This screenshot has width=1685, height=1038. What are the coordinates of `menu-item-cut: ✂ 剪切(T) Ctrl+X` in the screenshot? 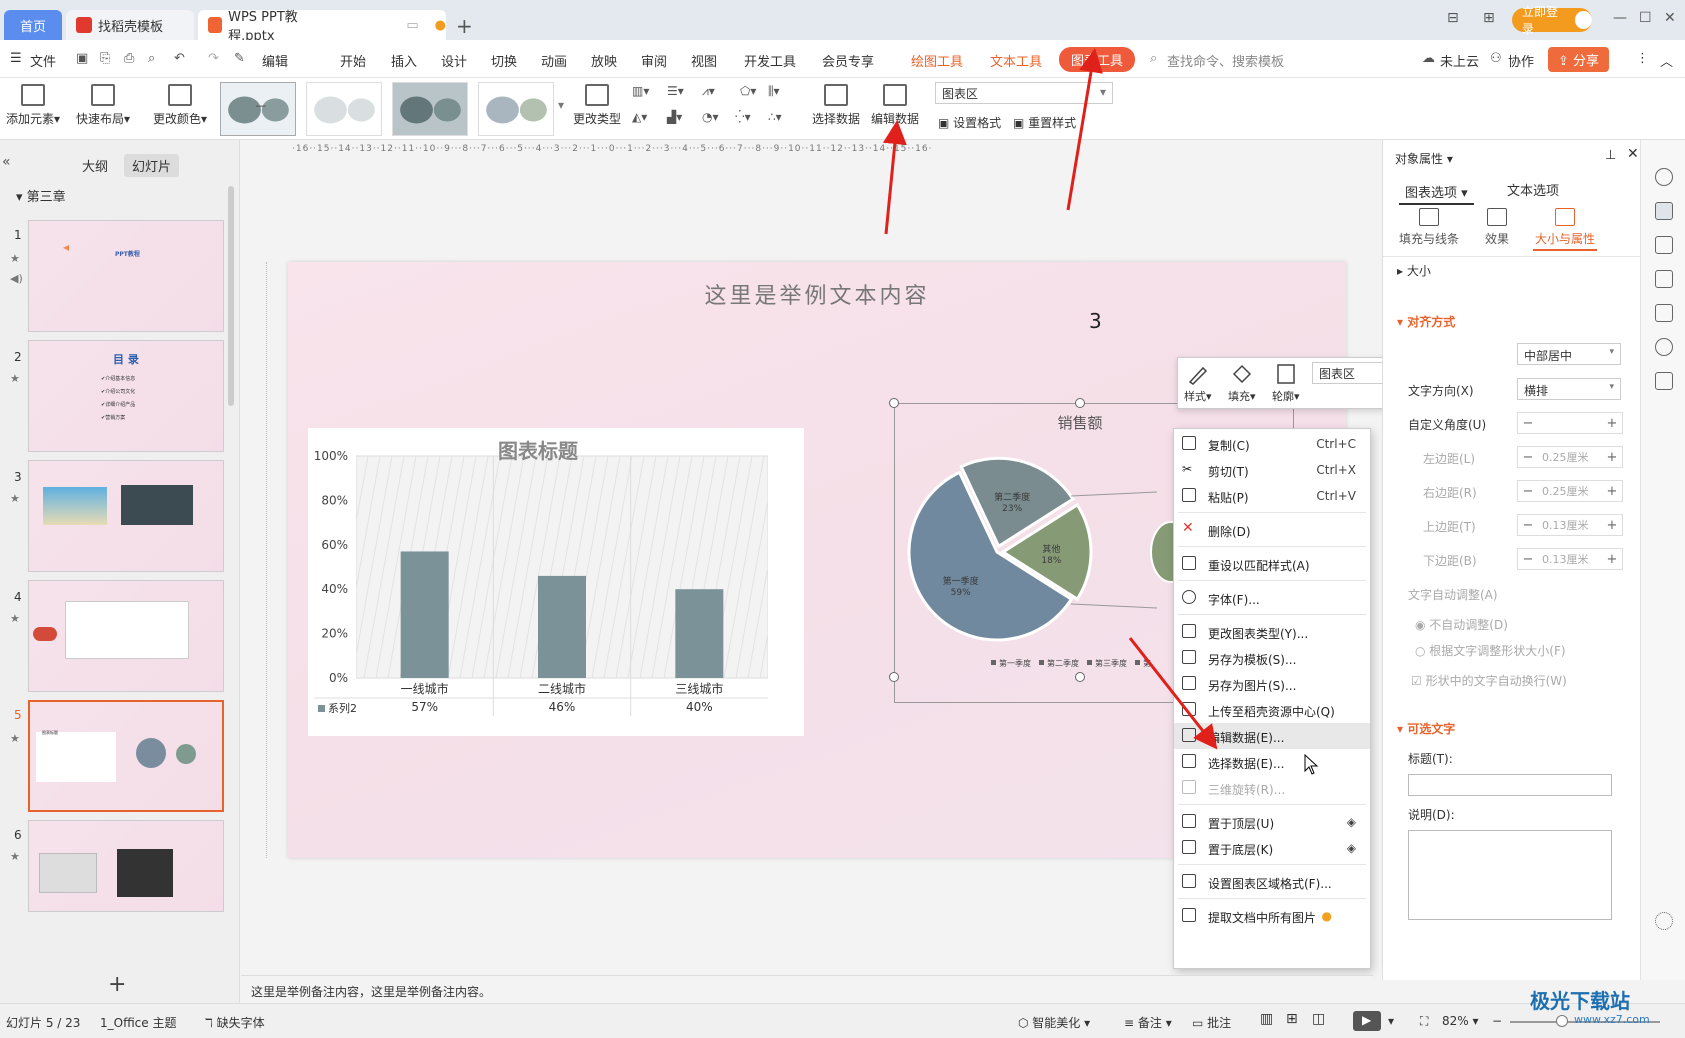 It's located at (1272, 470).